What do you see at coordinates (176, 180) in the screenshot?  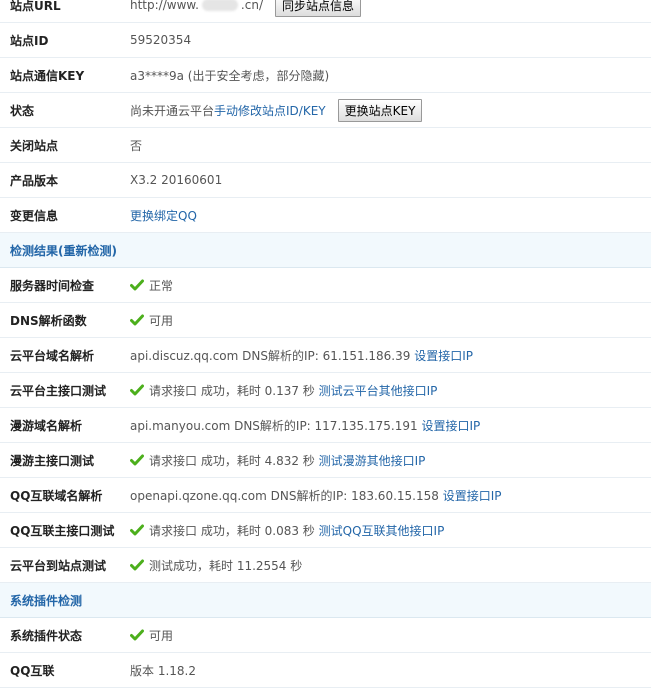 I see `version-value: X3.2 20160601` at bounding box center [176, 180].